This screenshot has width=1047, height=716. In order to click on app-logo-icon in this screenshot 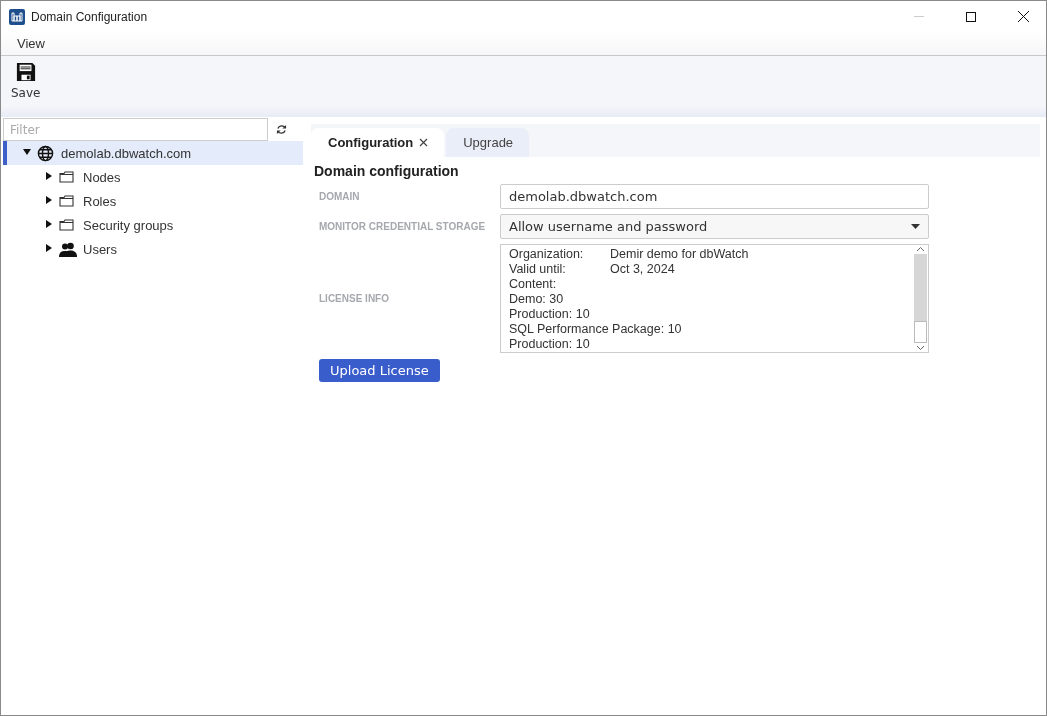, I will do `click(17, 16)`.